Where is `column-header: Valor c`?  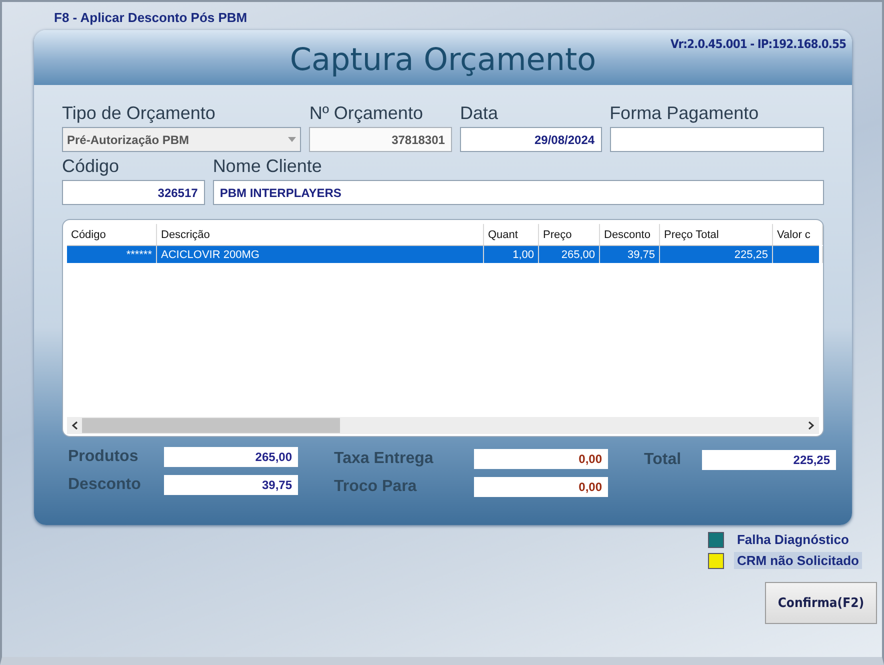 column-header: Valor c is located at coordinates (798, 234).